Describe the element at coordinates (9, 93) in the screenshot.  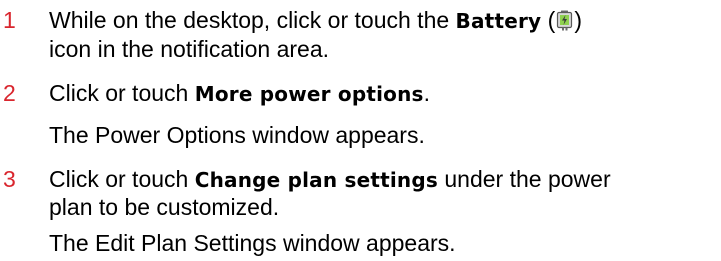
I see `step-2-number: 2` at that location.